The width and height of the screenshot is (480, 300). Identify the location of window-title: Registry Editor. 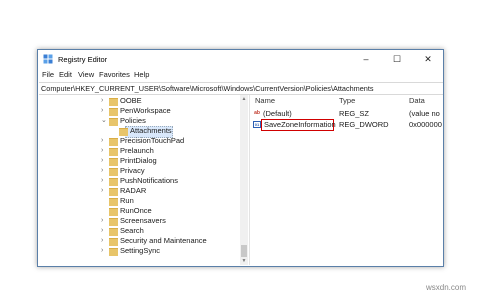
(83, 59).